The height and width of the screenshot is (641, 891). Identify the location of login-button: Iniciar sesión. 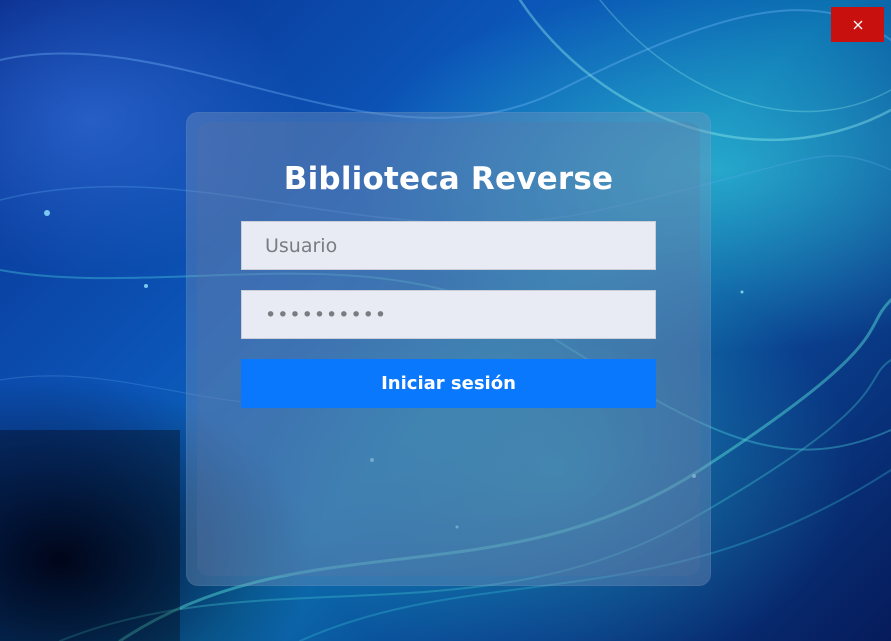
(448, 383).